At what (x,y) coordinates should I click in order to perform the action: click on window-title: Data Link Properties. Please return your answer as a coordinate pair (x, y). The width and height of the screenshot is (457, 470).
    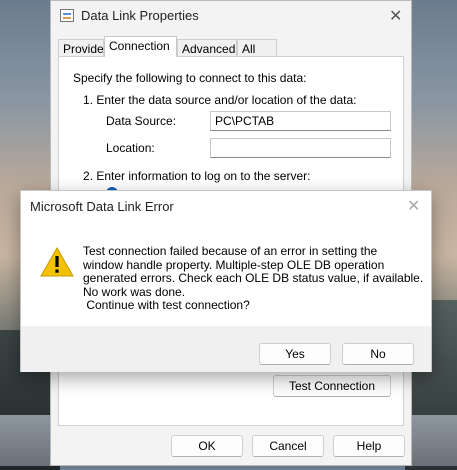
    Looking at the image, I should click on (140, 15).